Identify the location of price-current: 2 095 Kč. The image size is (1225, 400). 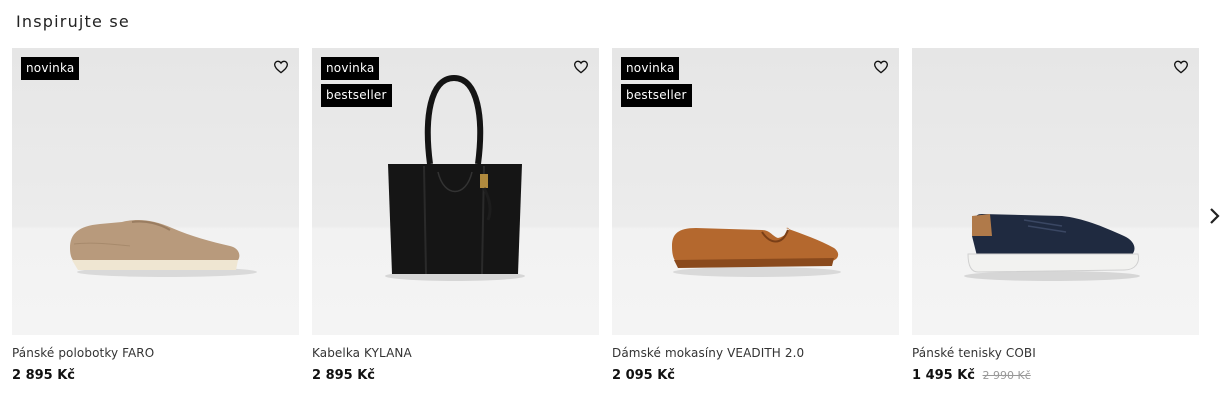
(644, 375).